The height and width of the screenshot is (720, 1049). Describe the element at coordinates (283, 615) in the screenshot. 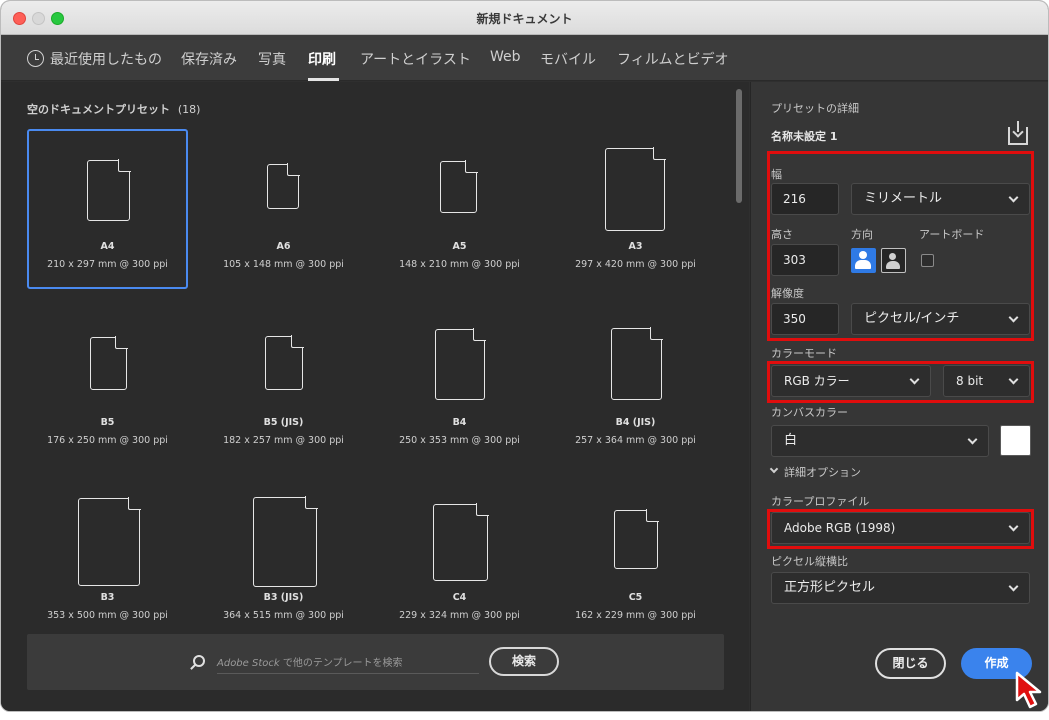

I see `preset-size: 364 x 515 mm @ 300 ppi` at that location.